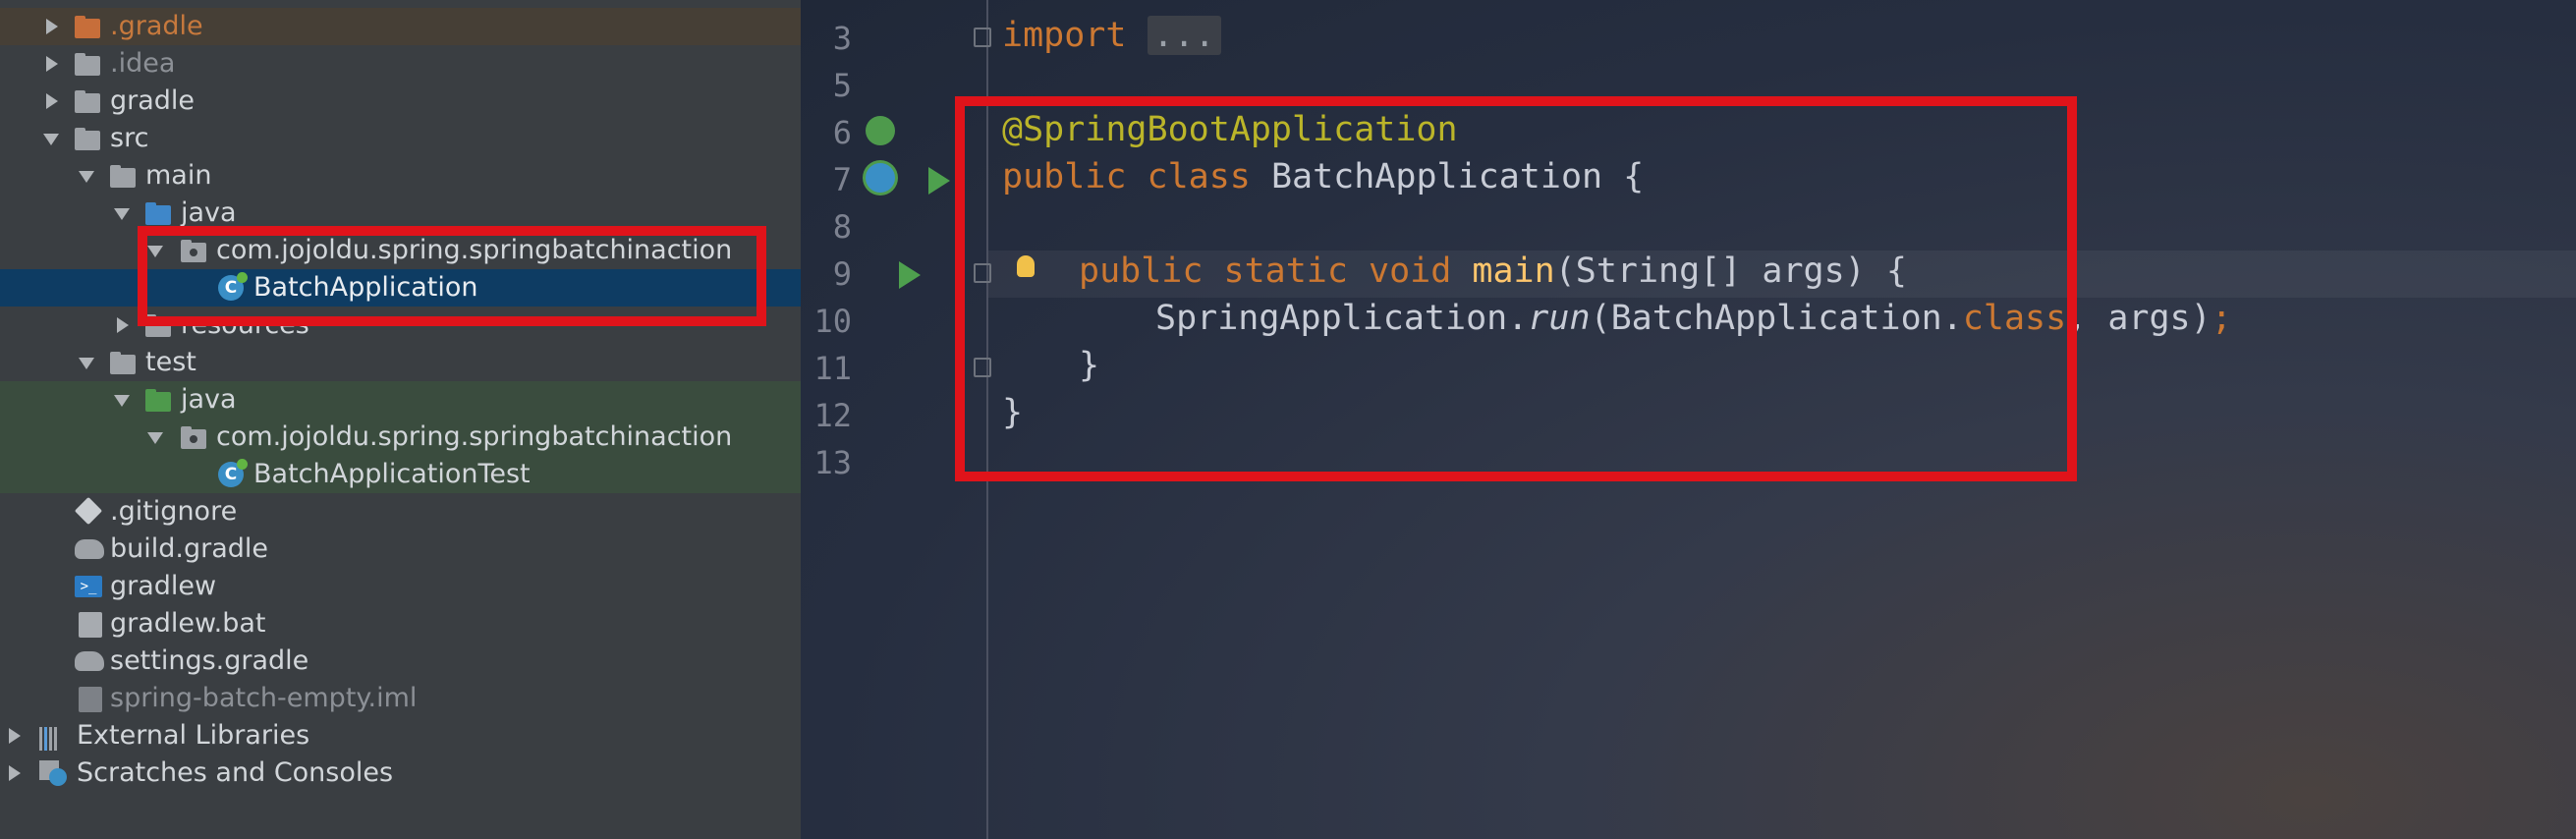 The height and width of the screenshot is (839, 2576). Describe the element at coordinates (400, 176) in the screenshot. I see `tree-item-main: main` at that location.